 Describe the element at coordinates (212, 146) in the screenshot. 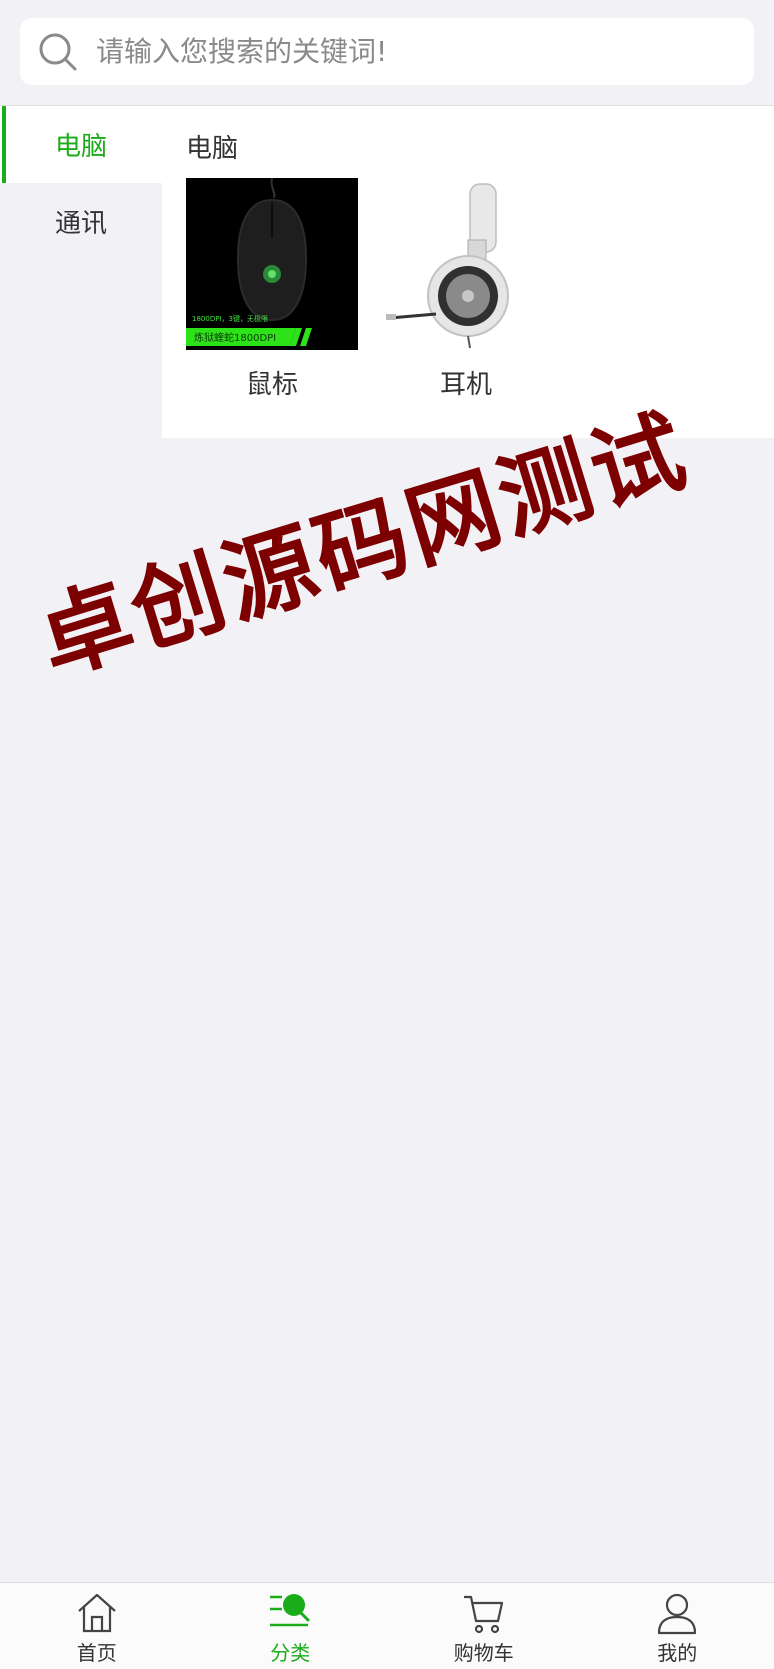

I see `category-title: 电脑` at that location.